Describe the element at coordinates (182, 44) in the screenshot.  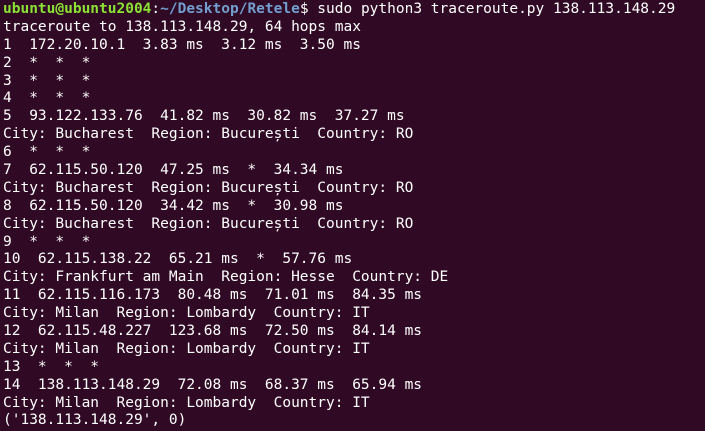
I see `output-line: 1 172.20.10.1 3.83 ms 3.12 ms 3.50 ms` at that location.